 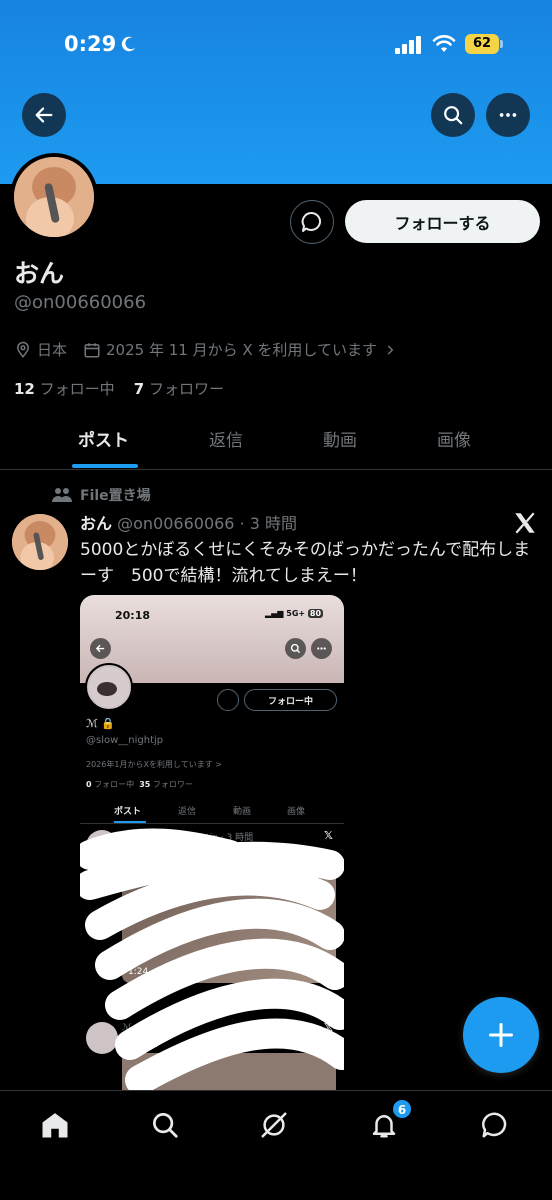 I want to click on tab-images: 画像, so click(x=454, y=438).